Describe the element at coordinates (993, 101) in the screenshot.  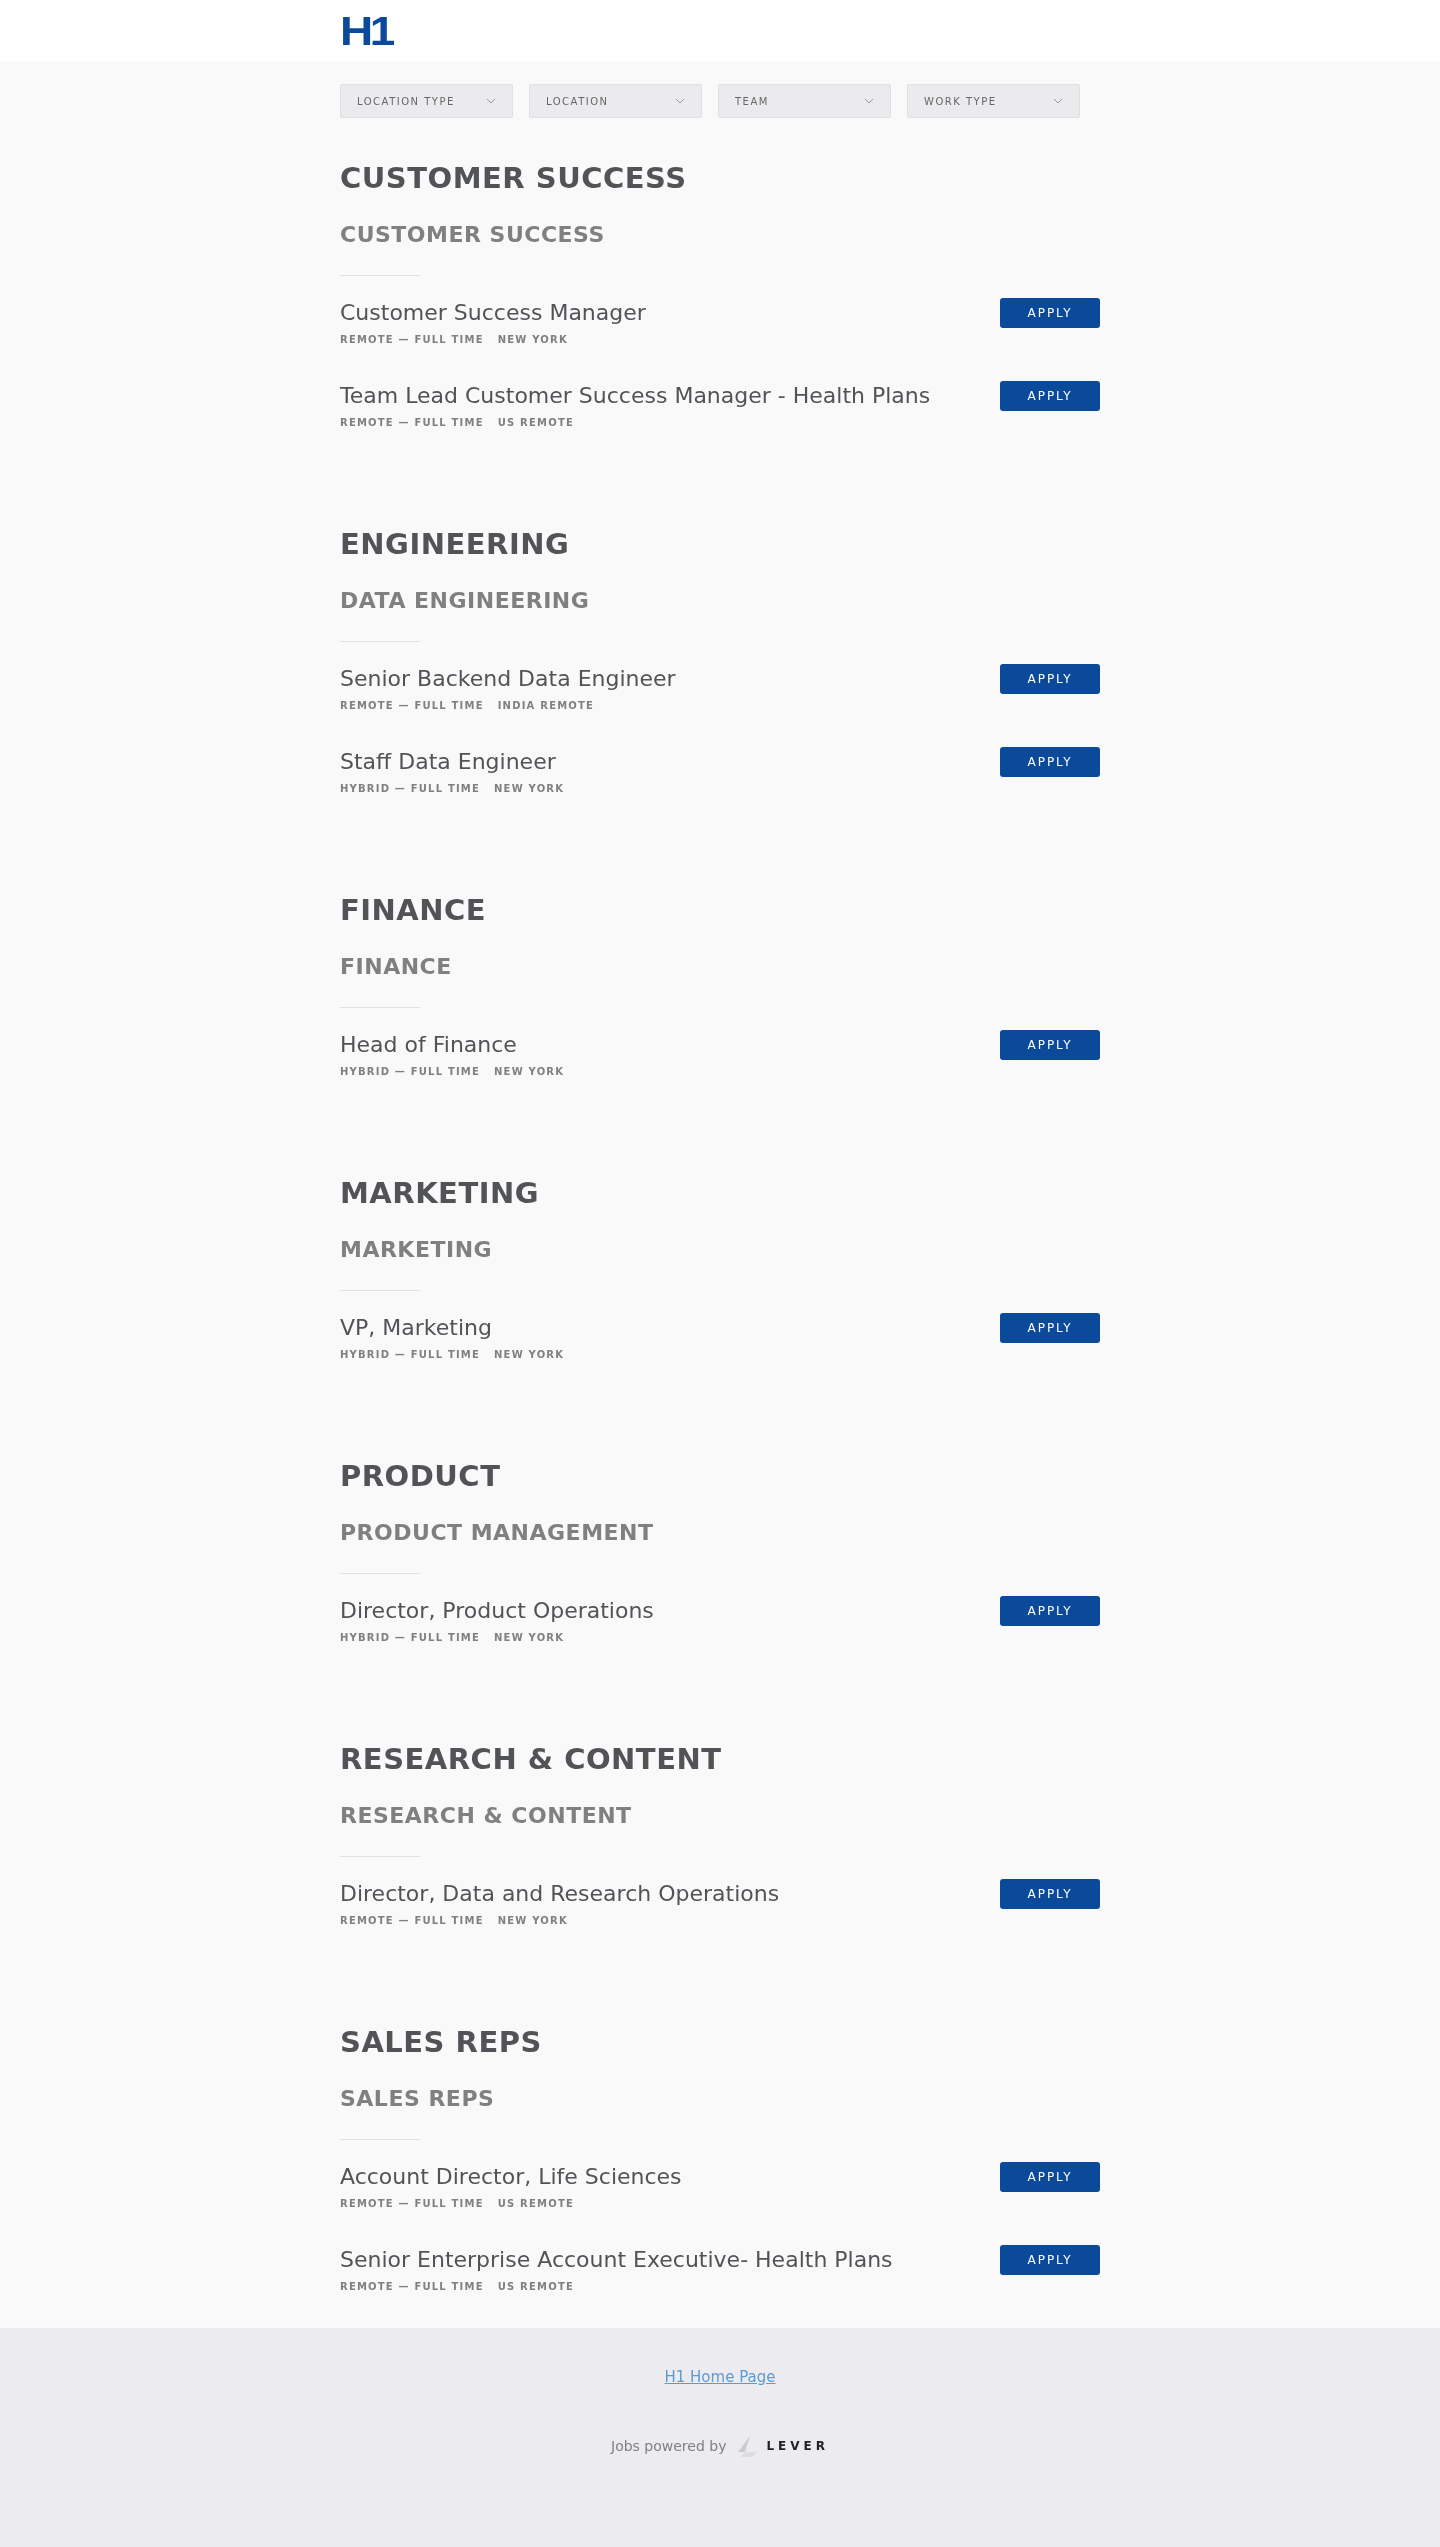
I see `filter-dropdown: WORK TYPE` at that location.